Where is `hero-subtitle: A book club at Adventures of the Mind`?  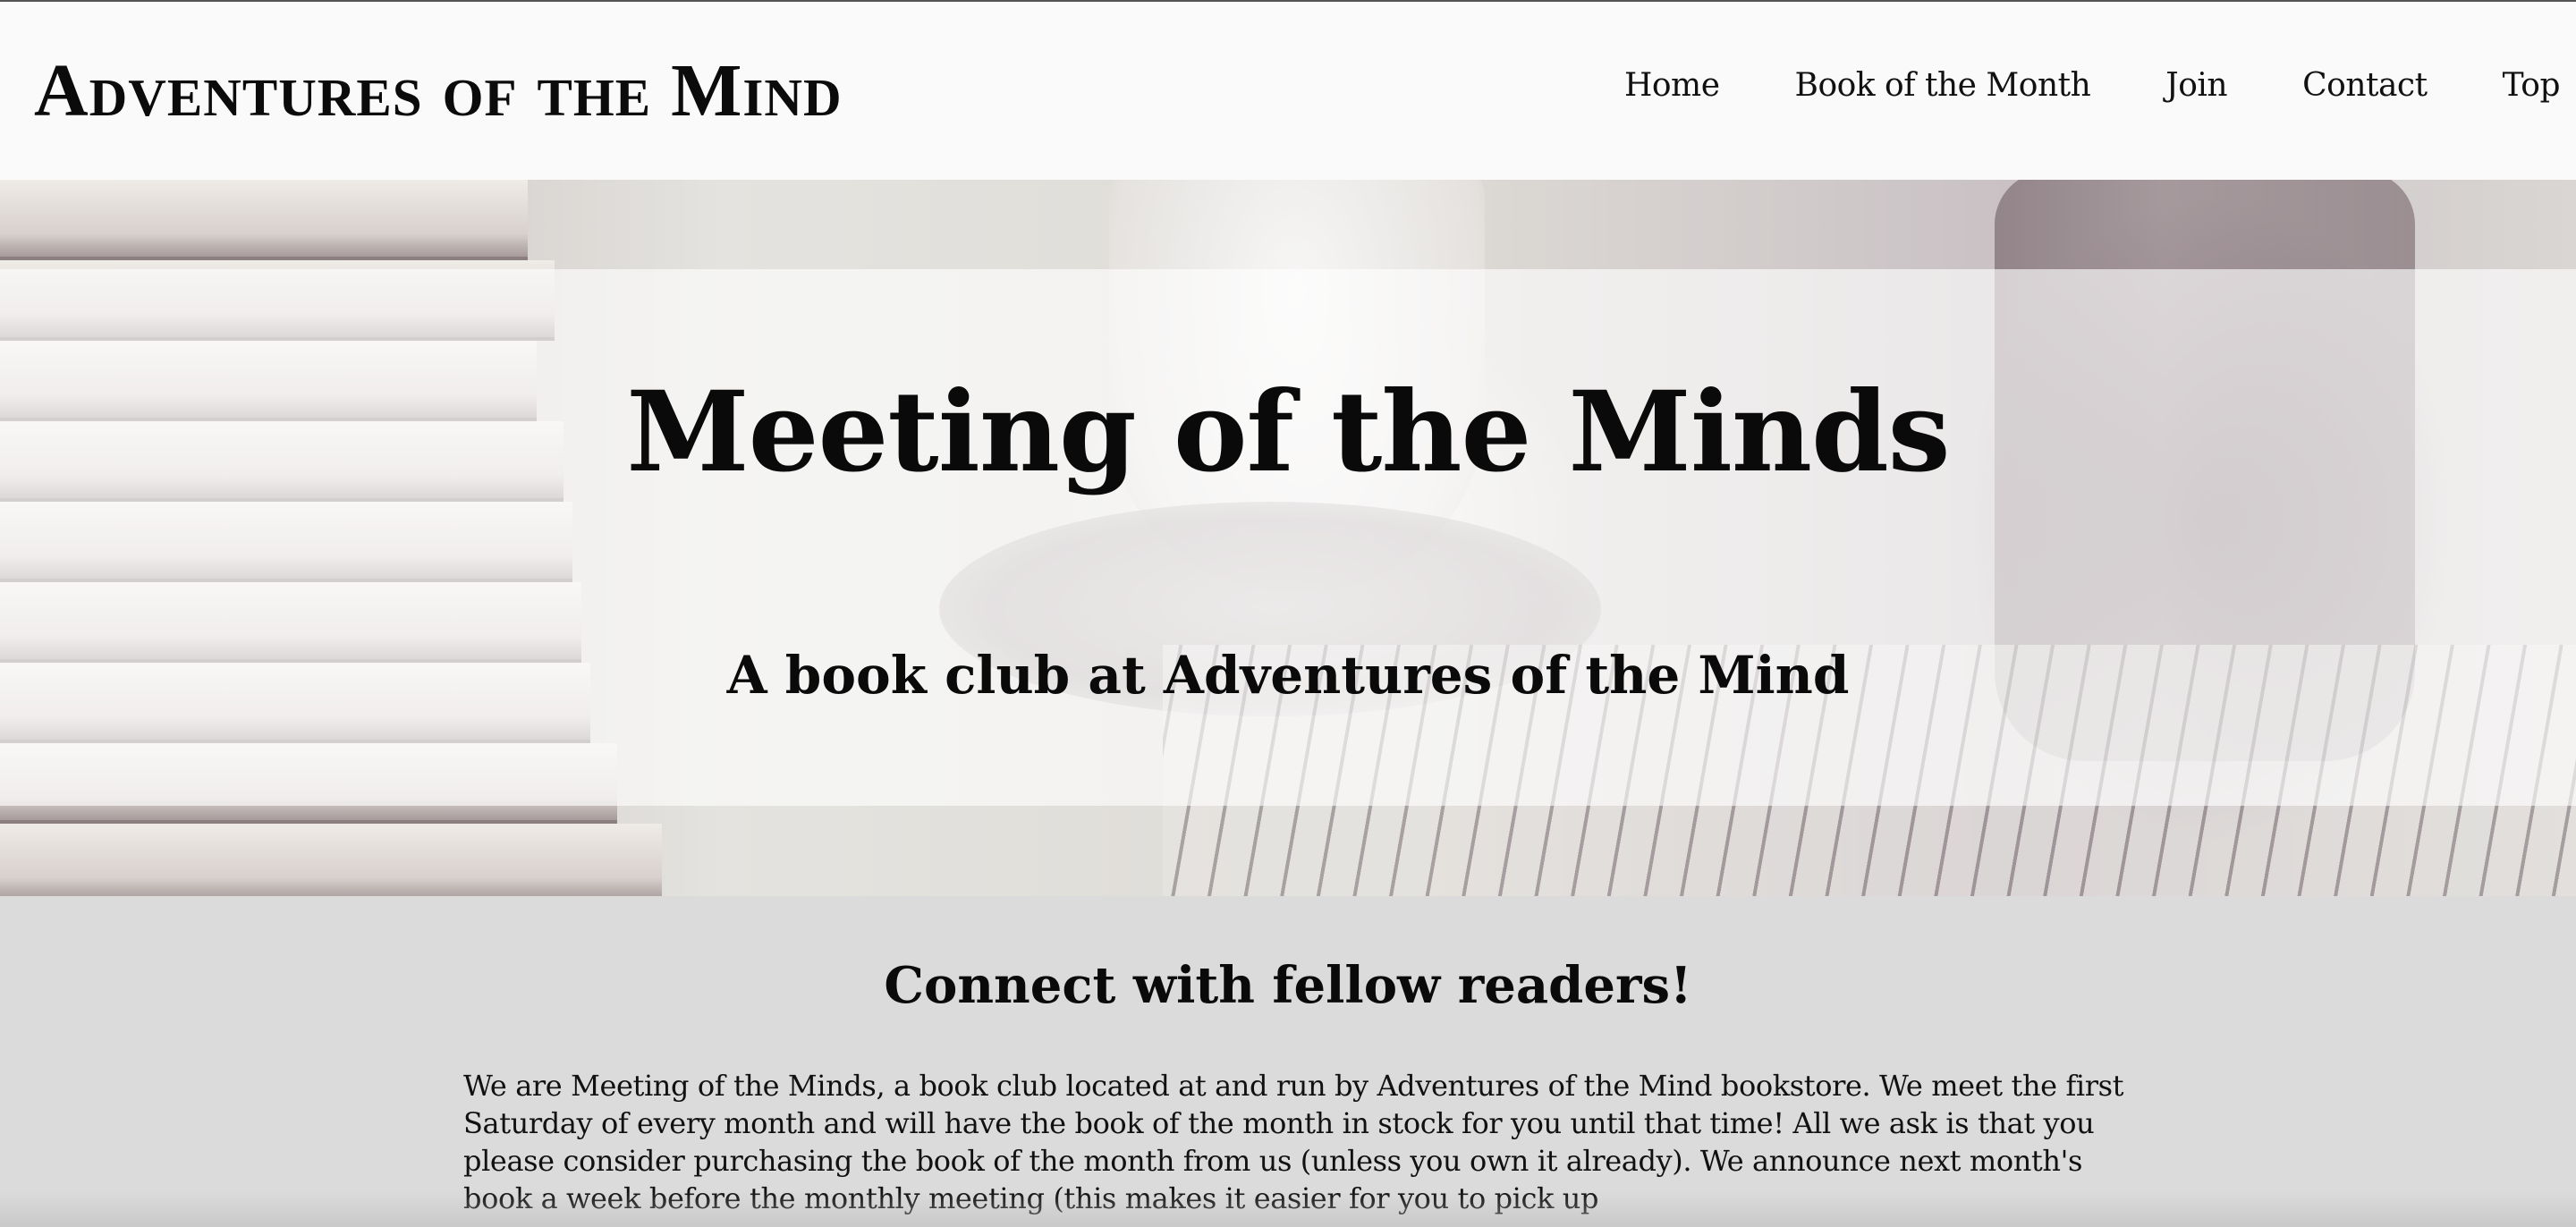 hero-subtitle: A book club at Adventures of the Mind is located at coordinates (1288, 675).